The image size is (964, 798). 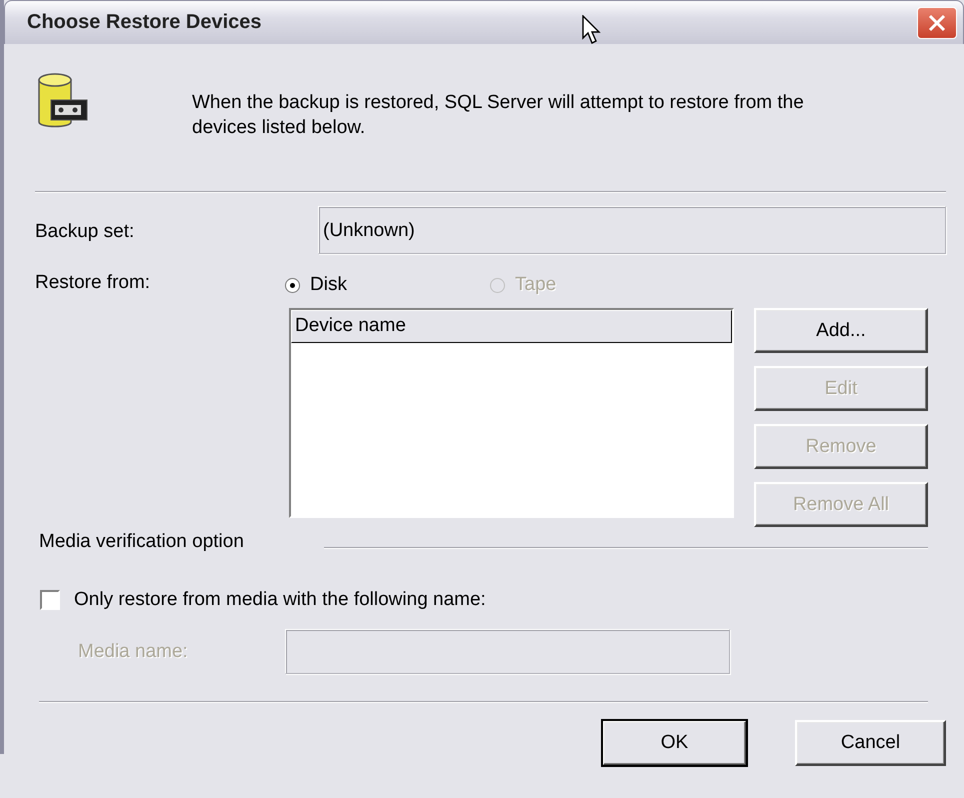 What do you see at coordinates (144, 22) in the screenshot?
I see `window-title: Choose Restore Devices` at bounding box center [144, 22].